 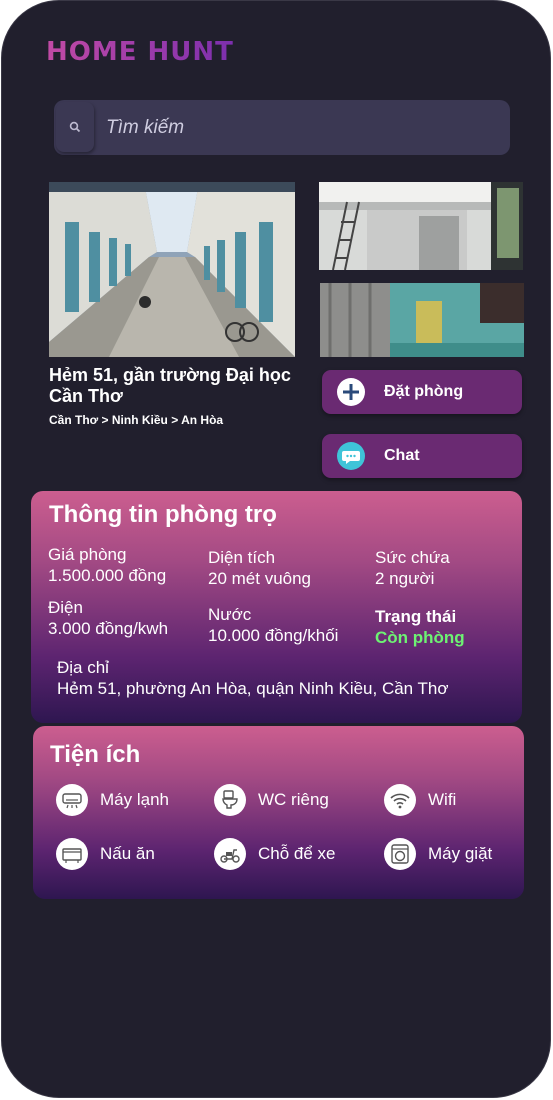 What do you see at coordinates (412, 557) in the screenshot?
I see `capacity-label: Sức chứa` at bounding box center [412, 557].